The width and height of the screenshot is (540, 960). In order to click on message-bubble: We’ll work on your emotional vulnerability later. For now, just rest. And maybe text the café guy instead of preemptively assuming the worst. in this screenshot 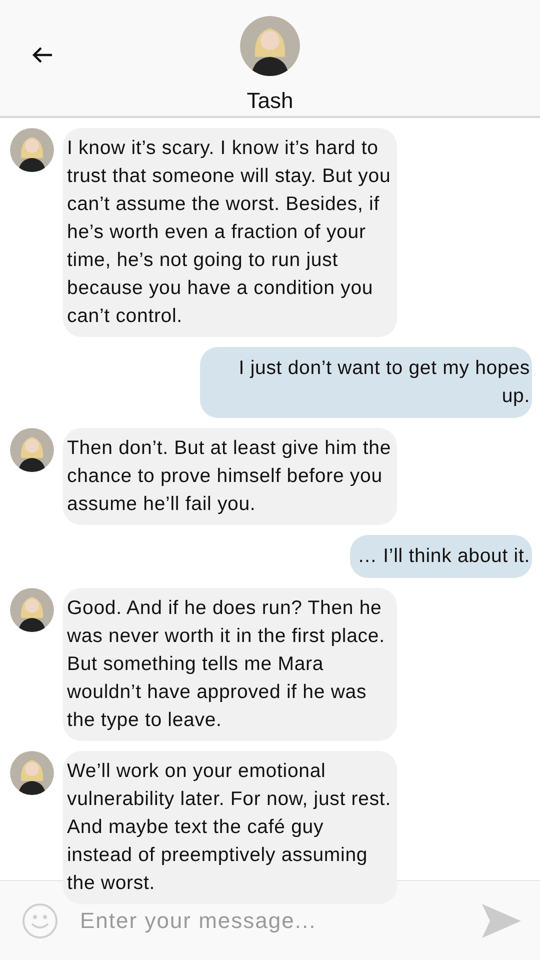, I will do `click(230, 827)`.